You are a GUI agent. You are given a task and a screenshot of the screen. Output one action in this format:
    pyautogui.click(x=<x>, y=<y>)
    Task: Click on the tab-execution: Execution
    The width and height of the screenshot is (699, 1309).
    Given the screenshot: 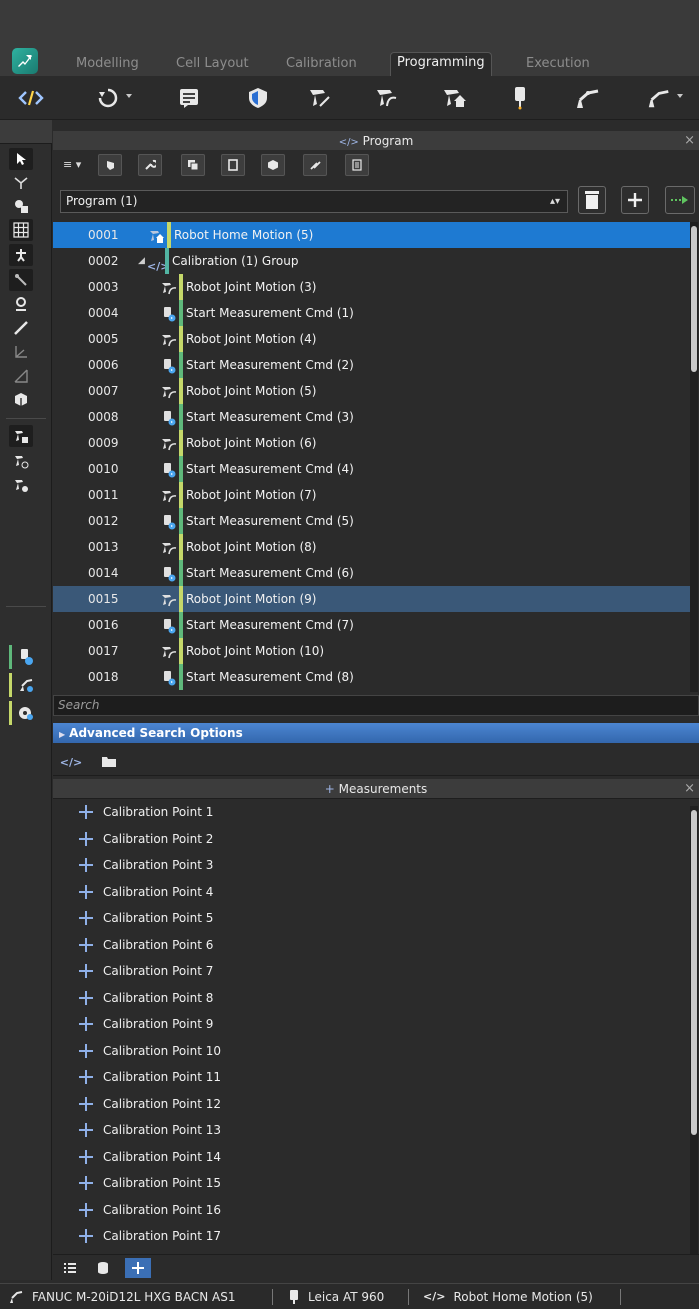 What is the action you would take?
    pyautogui.click(x=558, y=65)
    